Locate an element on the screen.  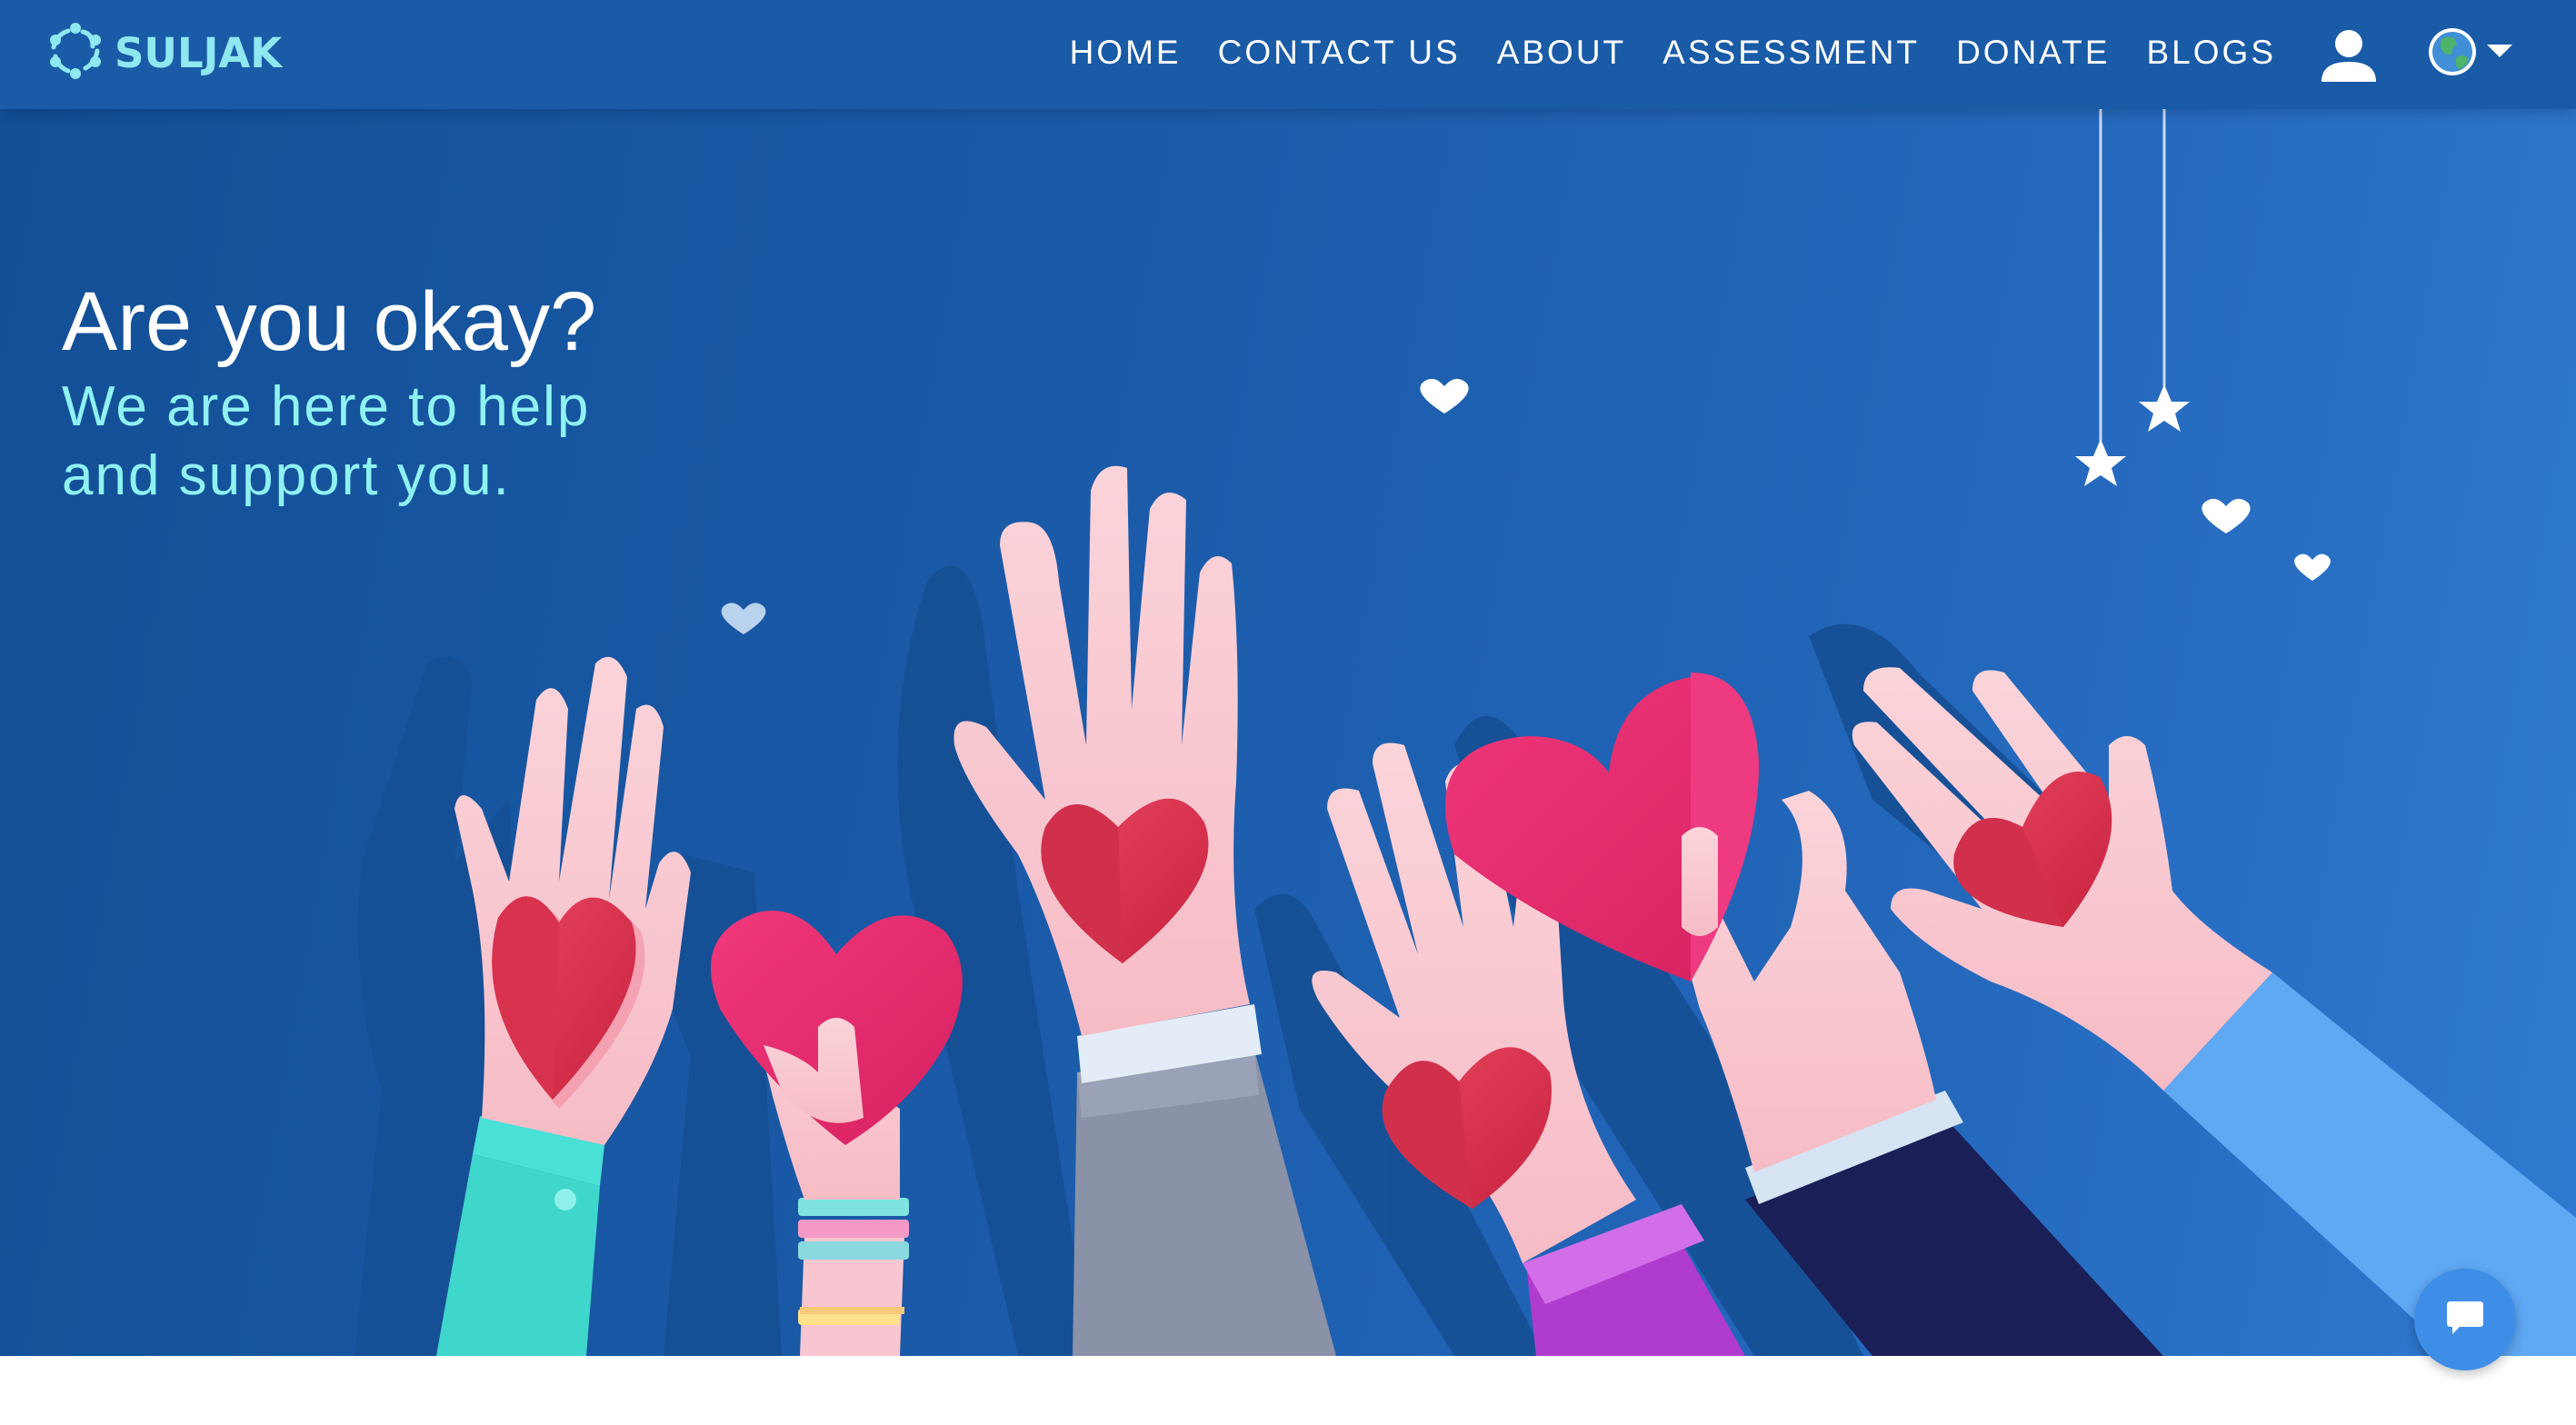
people-circle-logo-icon is located at coordinates (75, 53).